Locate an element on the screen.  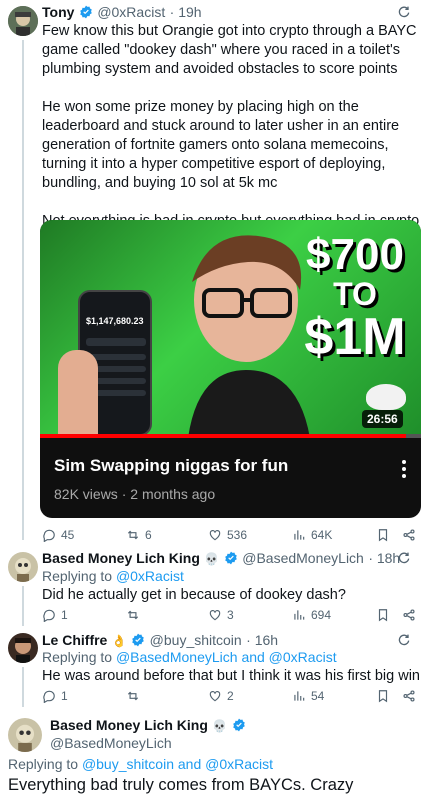
video-age: 2 months ago is located at coordinates (173, 494).